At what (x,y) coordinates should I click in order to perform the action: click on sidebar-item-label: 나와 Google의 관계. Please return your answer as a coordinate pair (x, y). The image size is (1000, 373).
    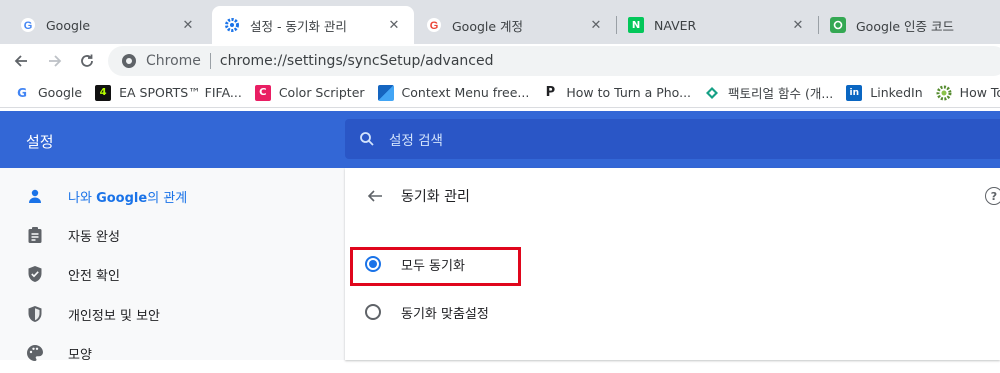
    Looking at the image, I should click on (128, 198).